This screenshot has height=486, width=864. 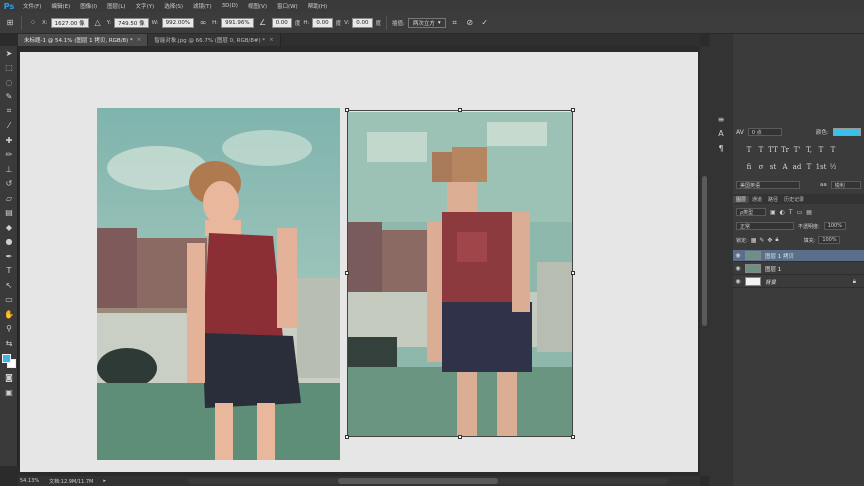 I want to click on titling-alternates-button: ad, so click(x=797, y=167).